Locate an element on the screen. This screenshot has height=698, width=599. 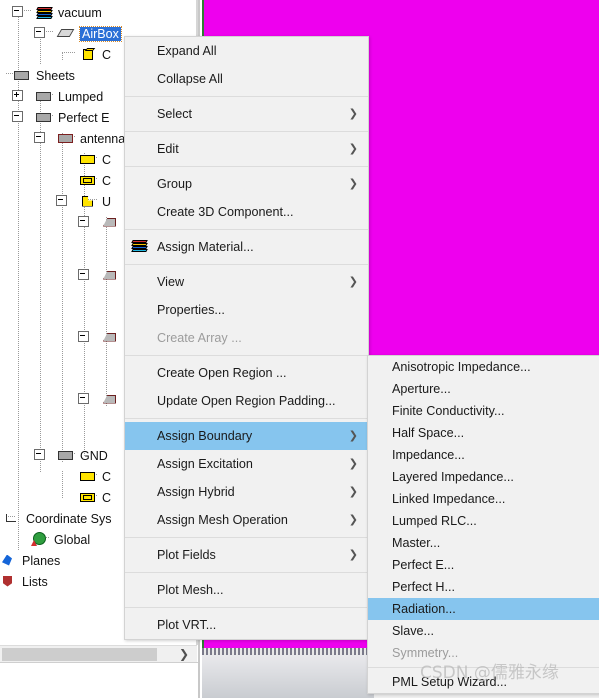
menu-item-assign-hybrid: Assign Hybrid ❯ is located at coordinates (246, 492).